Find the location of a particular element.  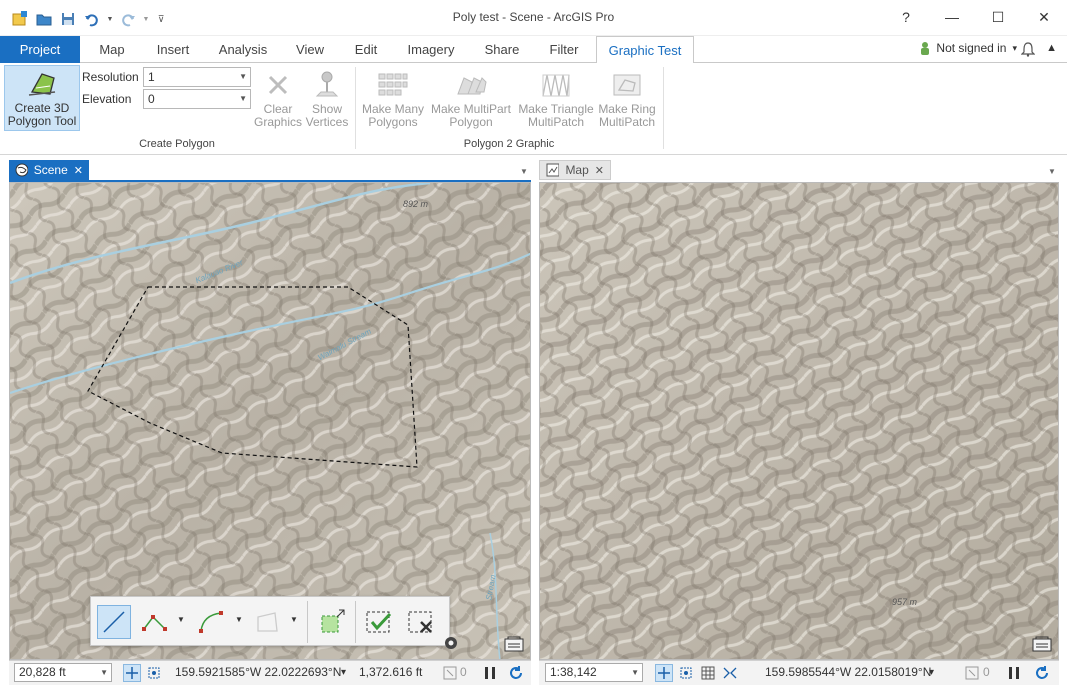

tab-scene-view: Scene ✕ is located at coordinates (49, 170).